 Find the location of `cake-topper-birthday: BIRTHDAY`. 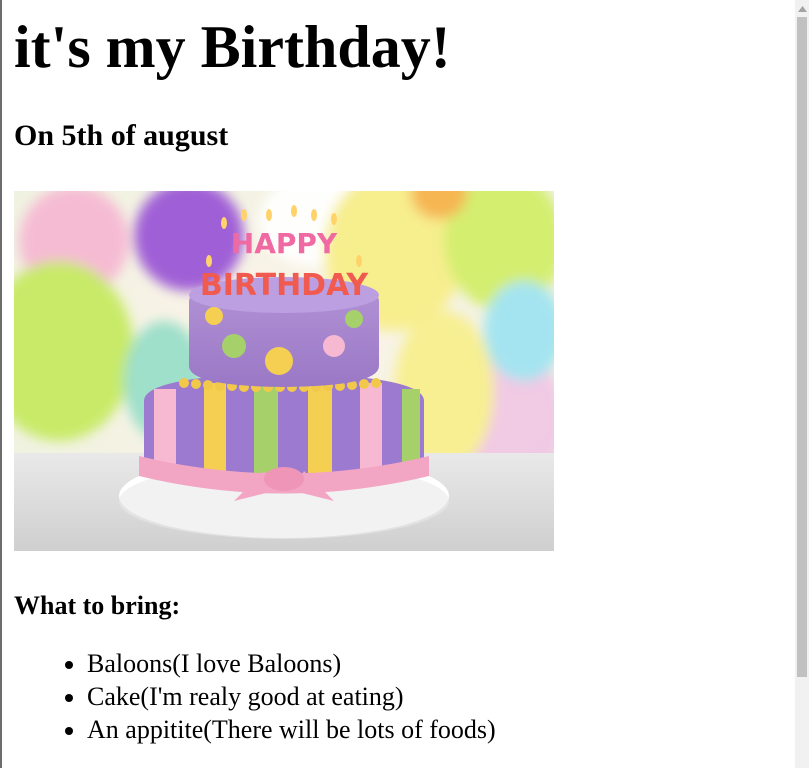

cake-topper-birthday: BIRTHDAY is located at coordinates (285, 285).